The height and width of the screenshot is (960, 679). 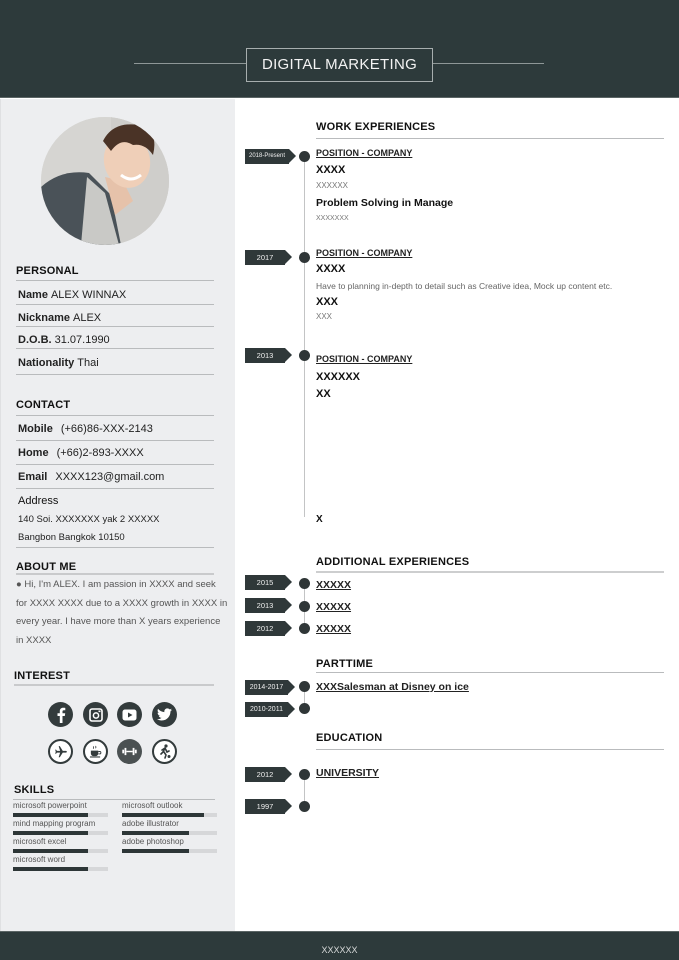 What do you see at coordinates (33, 477) in the screenshot?
I see `field-label: Email` at bounding box center [33, 477].